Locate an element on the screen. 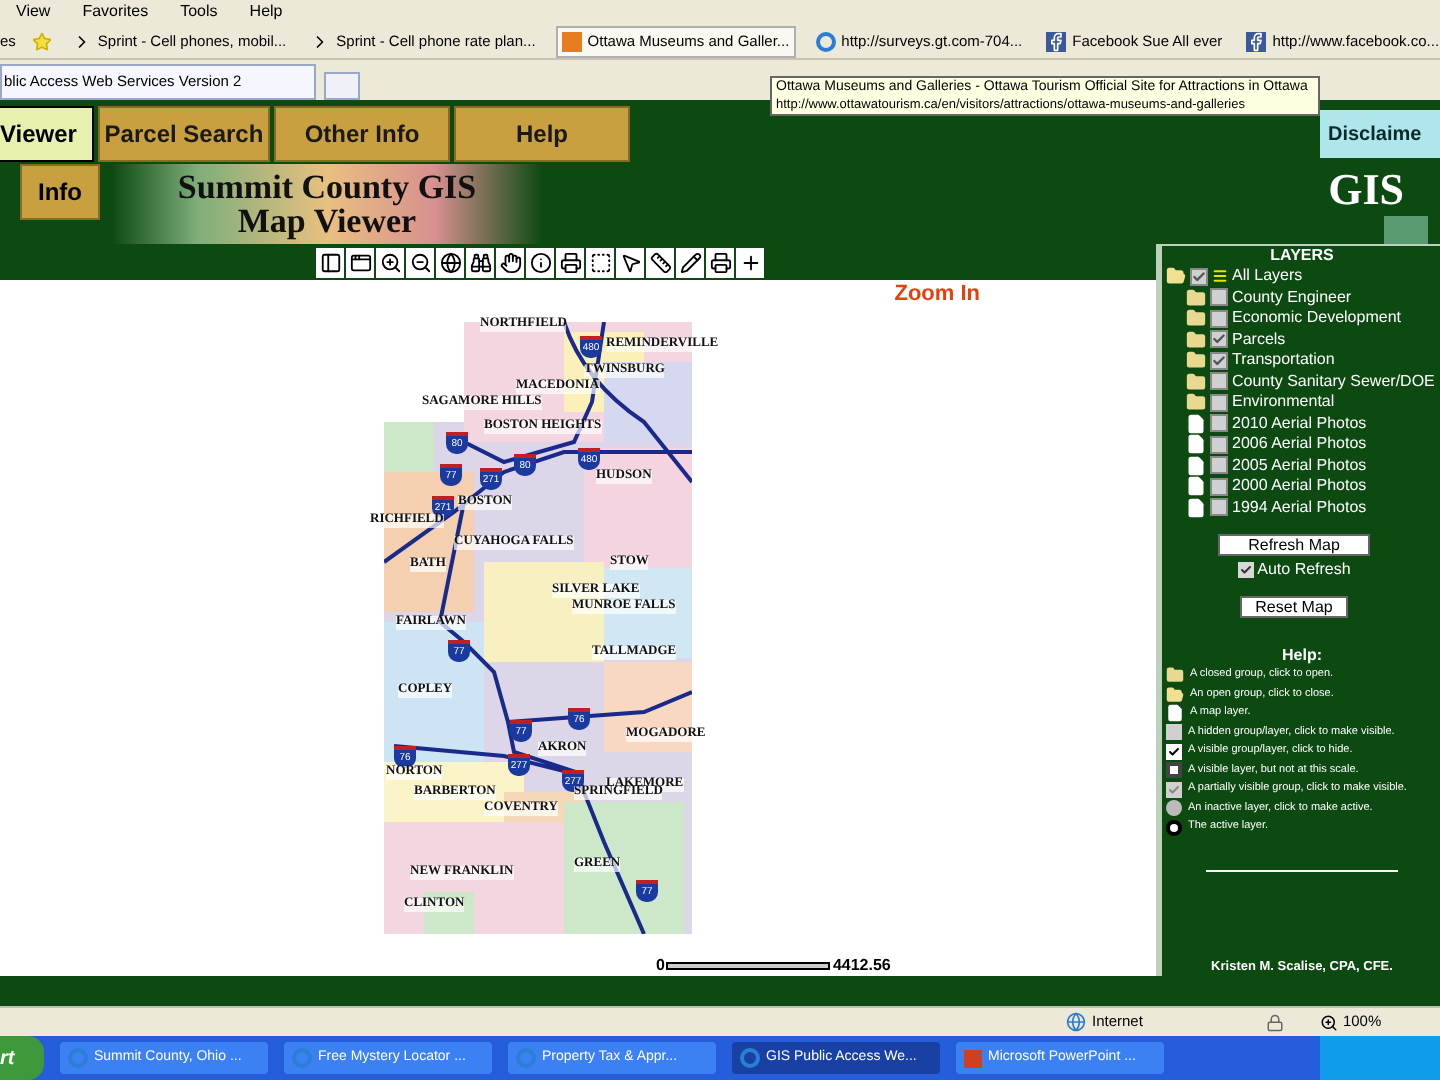 Image resolution: width=1440 pixels, height=1080 pixels. plus-icon is located at coordinates (750, 262).